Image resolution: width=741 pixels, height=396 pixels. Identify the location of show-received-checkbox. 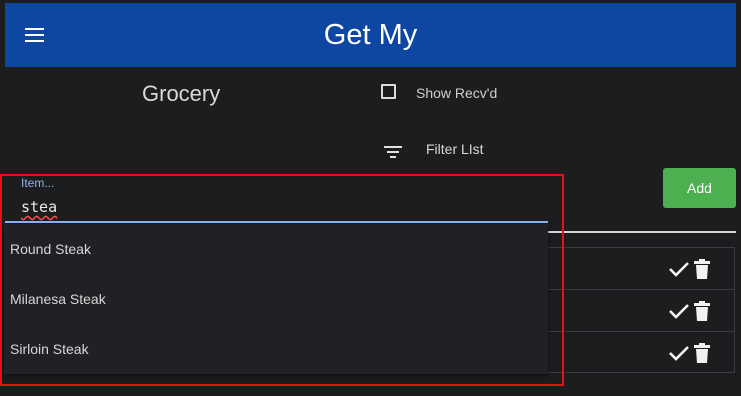
(388, 91).